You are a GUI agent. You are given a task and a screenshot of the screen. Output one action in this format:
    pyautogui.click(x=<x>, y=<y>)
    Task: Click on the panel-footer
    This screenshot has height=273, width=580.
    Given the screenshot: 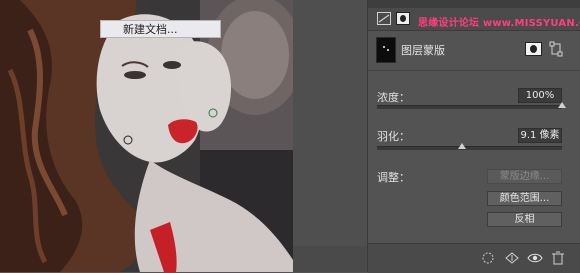 What is the action you would take?
    pyautogui.click(x=474, y=258)
    